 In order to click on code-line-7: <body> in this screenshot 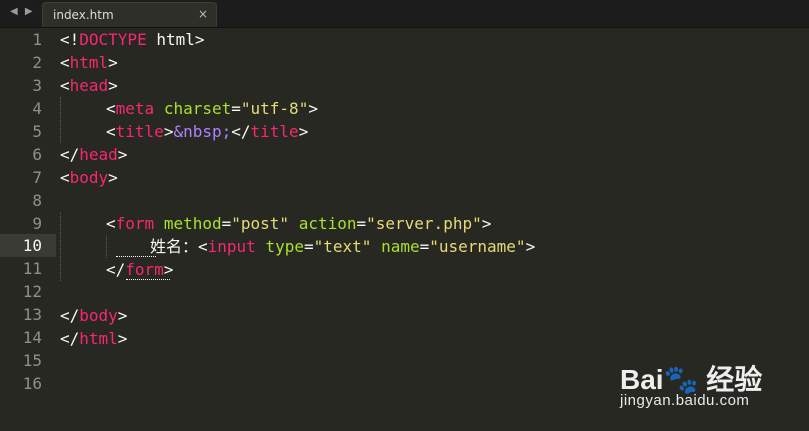, I will do `click(89, 177)`.